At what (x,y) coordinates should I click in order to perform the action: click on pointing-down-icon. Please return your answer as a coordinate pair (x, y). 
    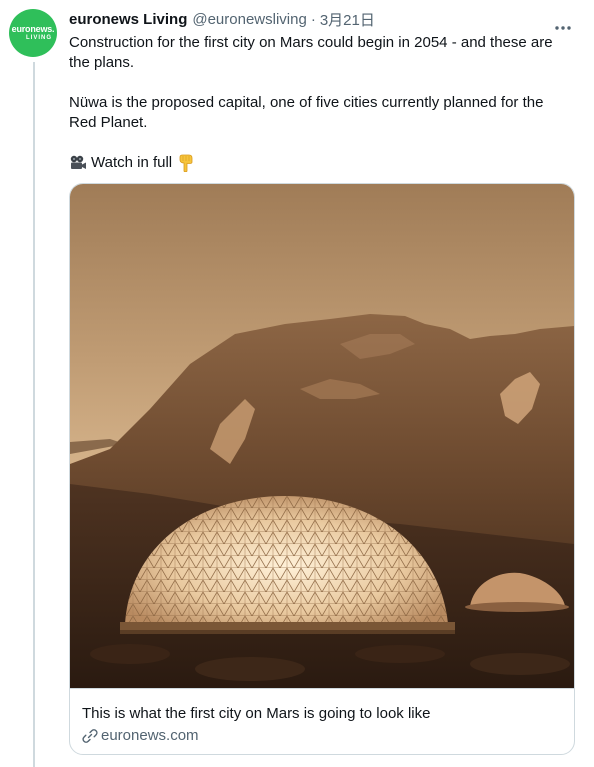
    Looking at the image, I should click on (186, 163).